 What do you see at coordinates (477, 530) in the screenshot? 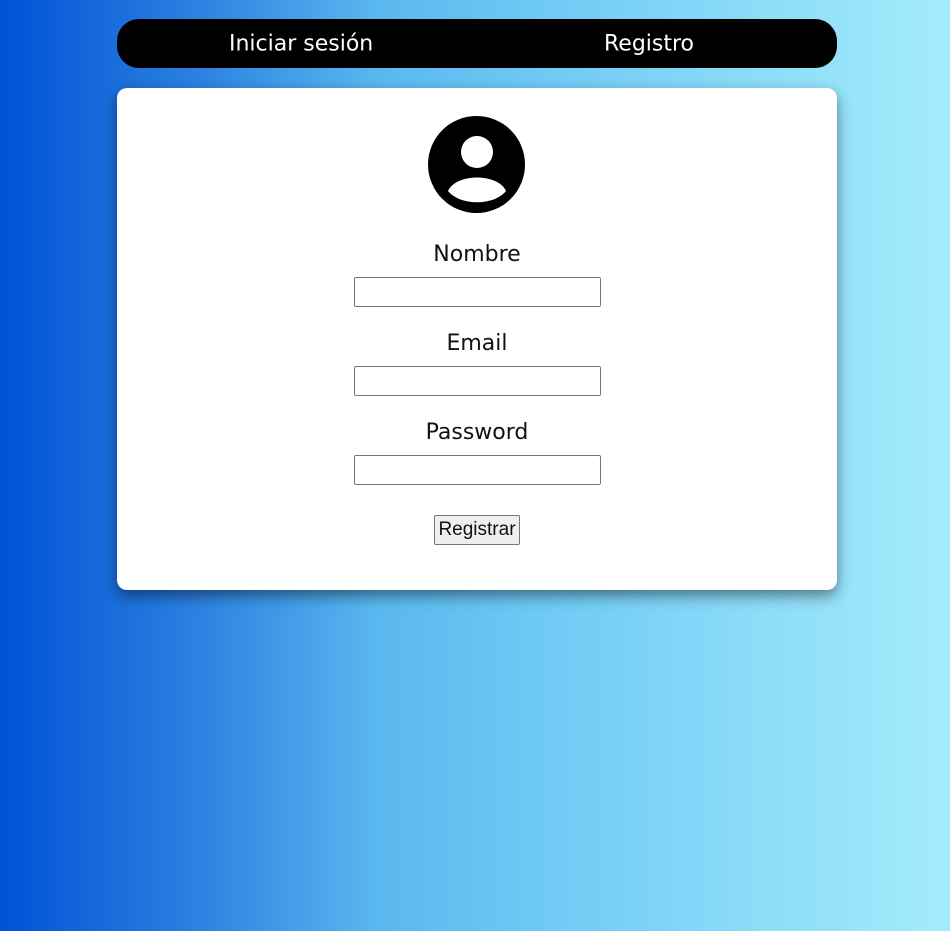
I see `register-button: Registrar` at bounding box center [477, 530].